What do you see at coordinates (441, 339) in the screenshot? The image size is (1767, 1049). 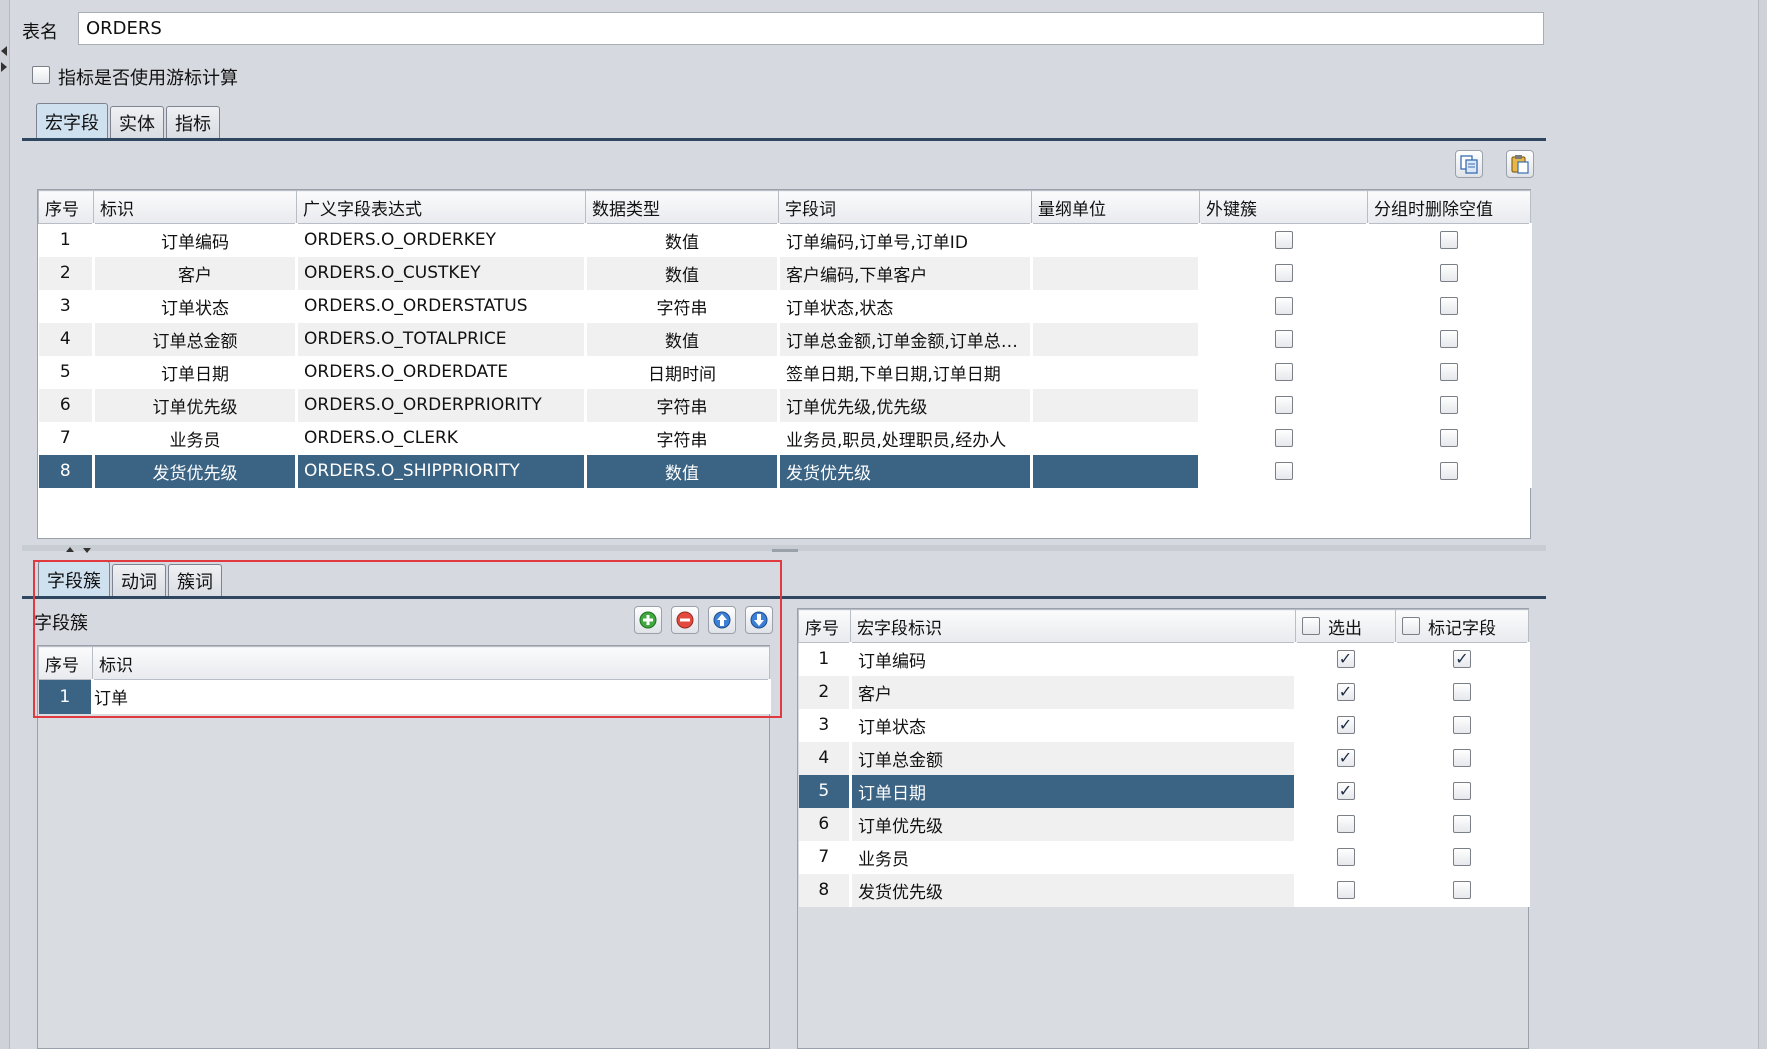 I see `row-expr: ORDERS.O_TOTALPRICE` at bounding box center [441, 339].